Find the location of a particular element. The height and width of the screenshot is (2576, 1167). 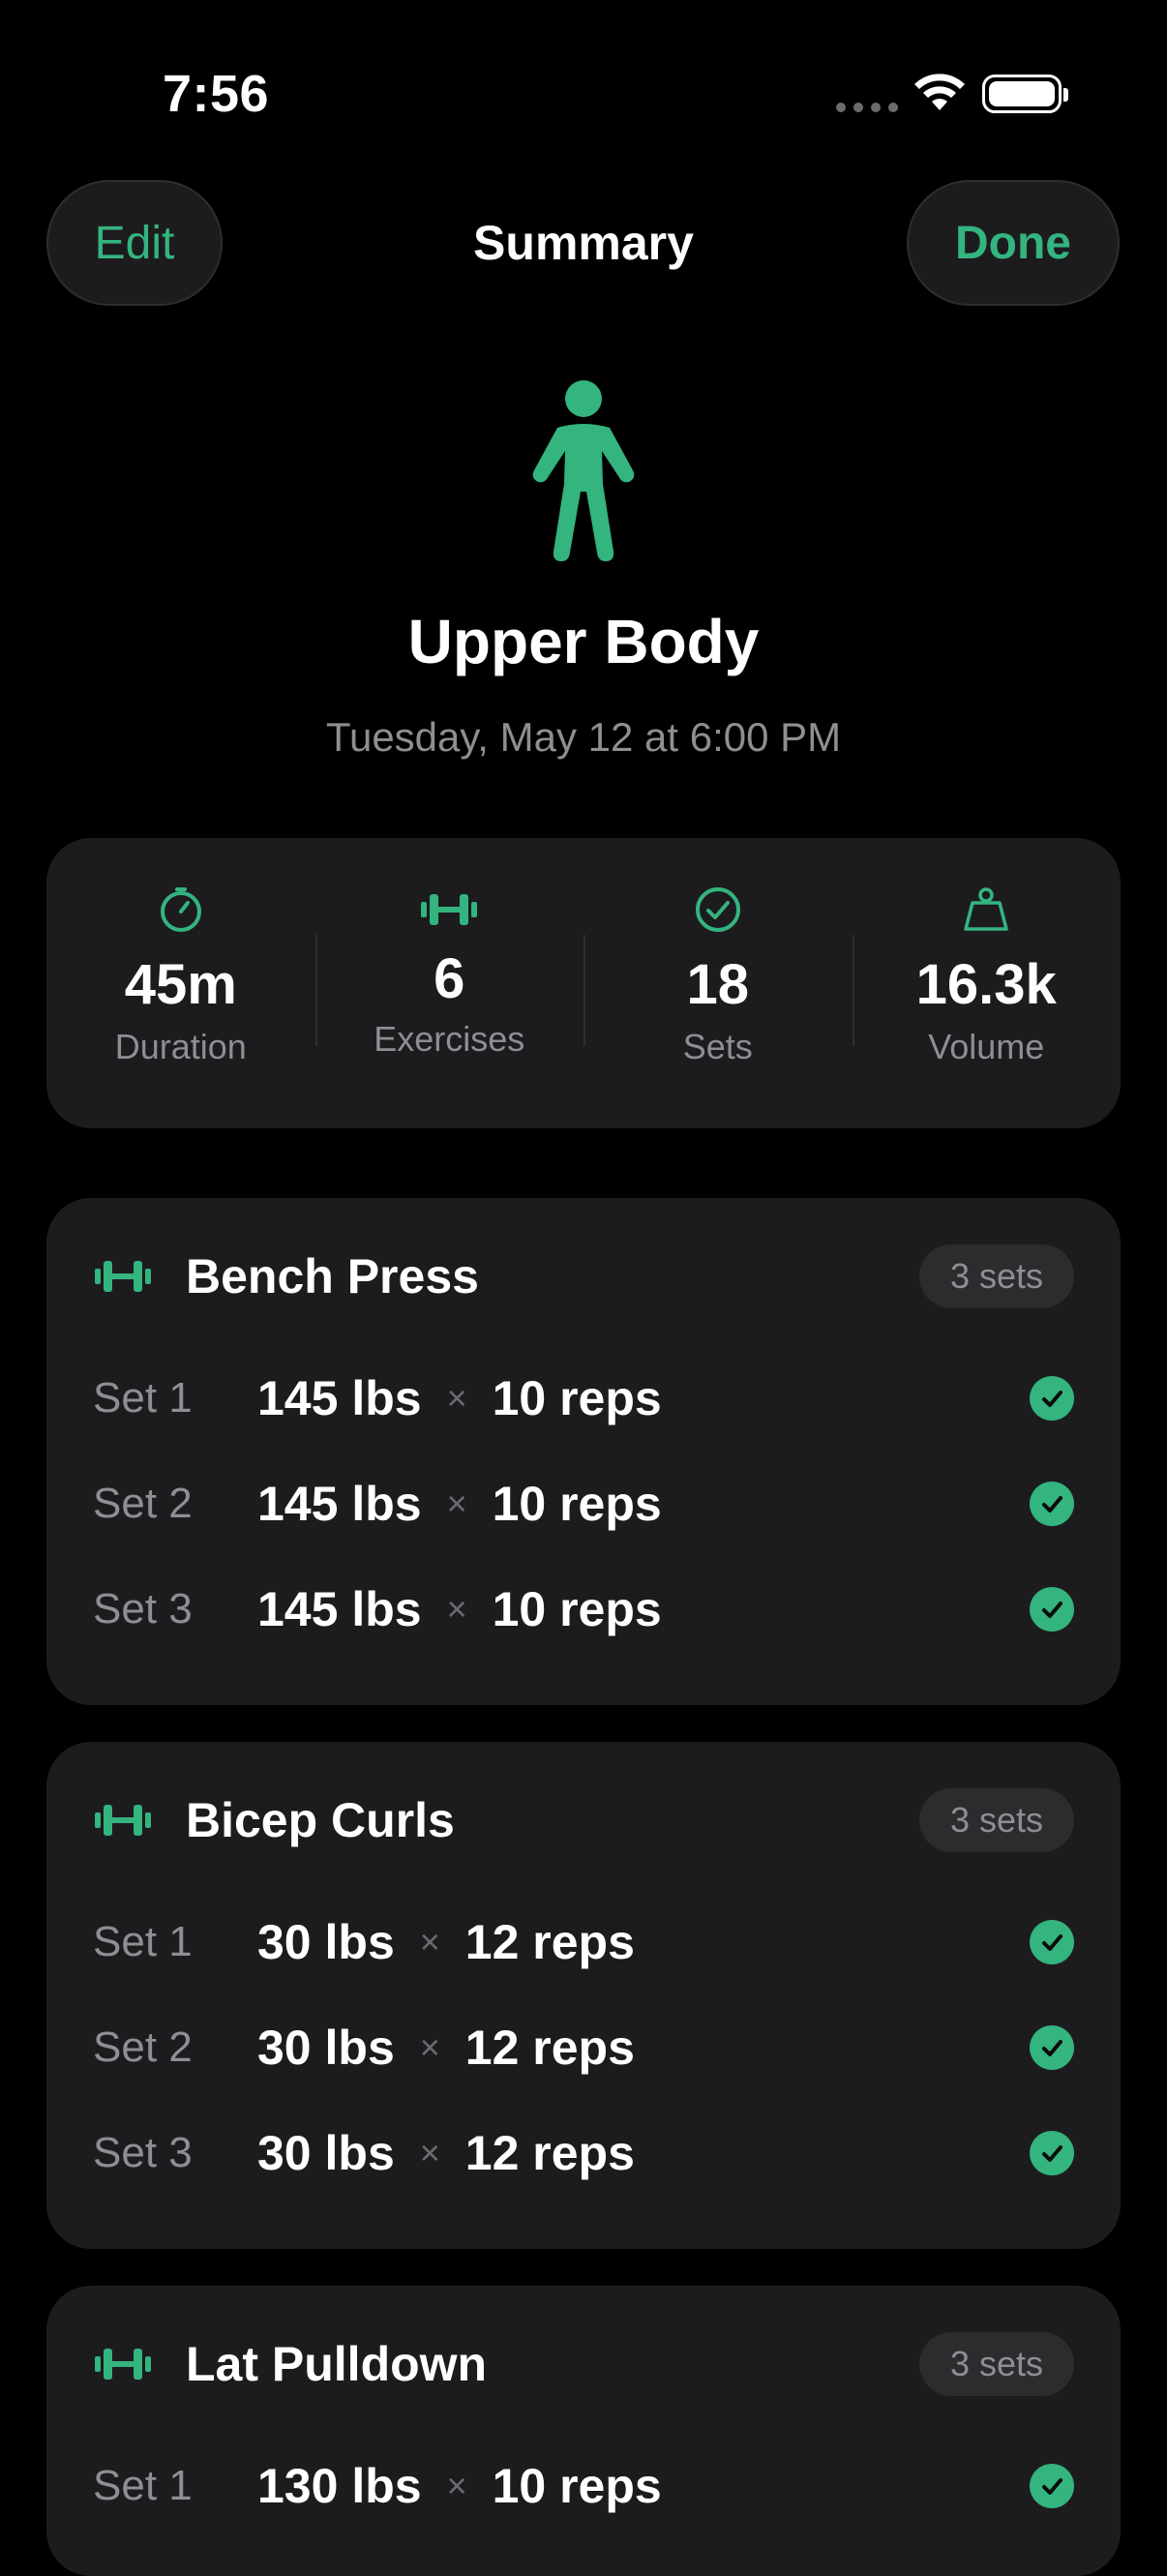

battery-icon is located at coordinates (1025, 94).